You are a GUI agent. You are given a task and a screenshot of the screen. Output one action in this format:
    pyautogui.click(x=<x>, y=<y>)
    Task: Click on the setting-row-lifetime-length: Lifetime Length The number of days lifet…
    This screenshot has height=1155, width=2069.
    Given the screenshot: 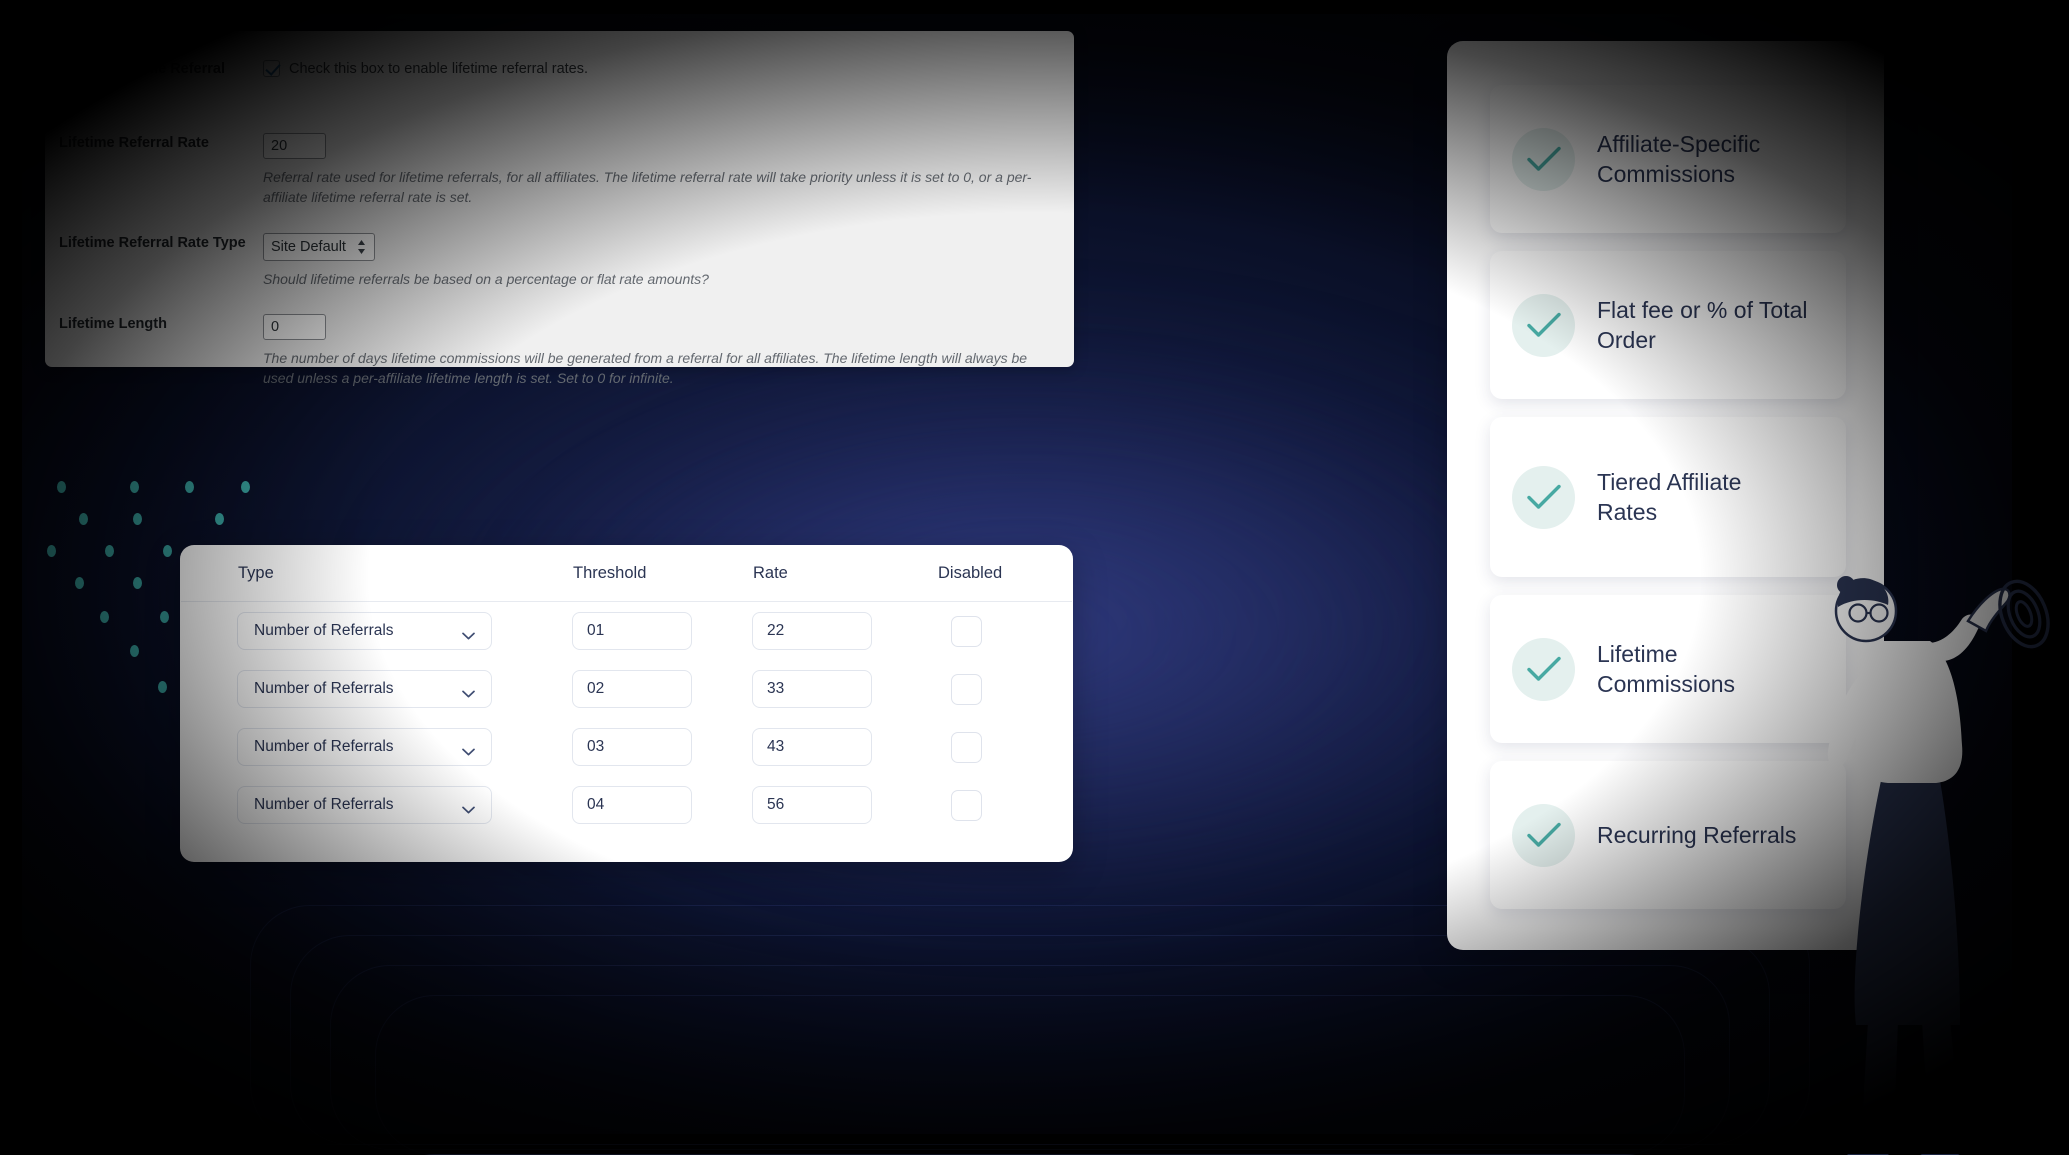 What is the action you would take?
    pyautogui.click(x=559, y=351)
    